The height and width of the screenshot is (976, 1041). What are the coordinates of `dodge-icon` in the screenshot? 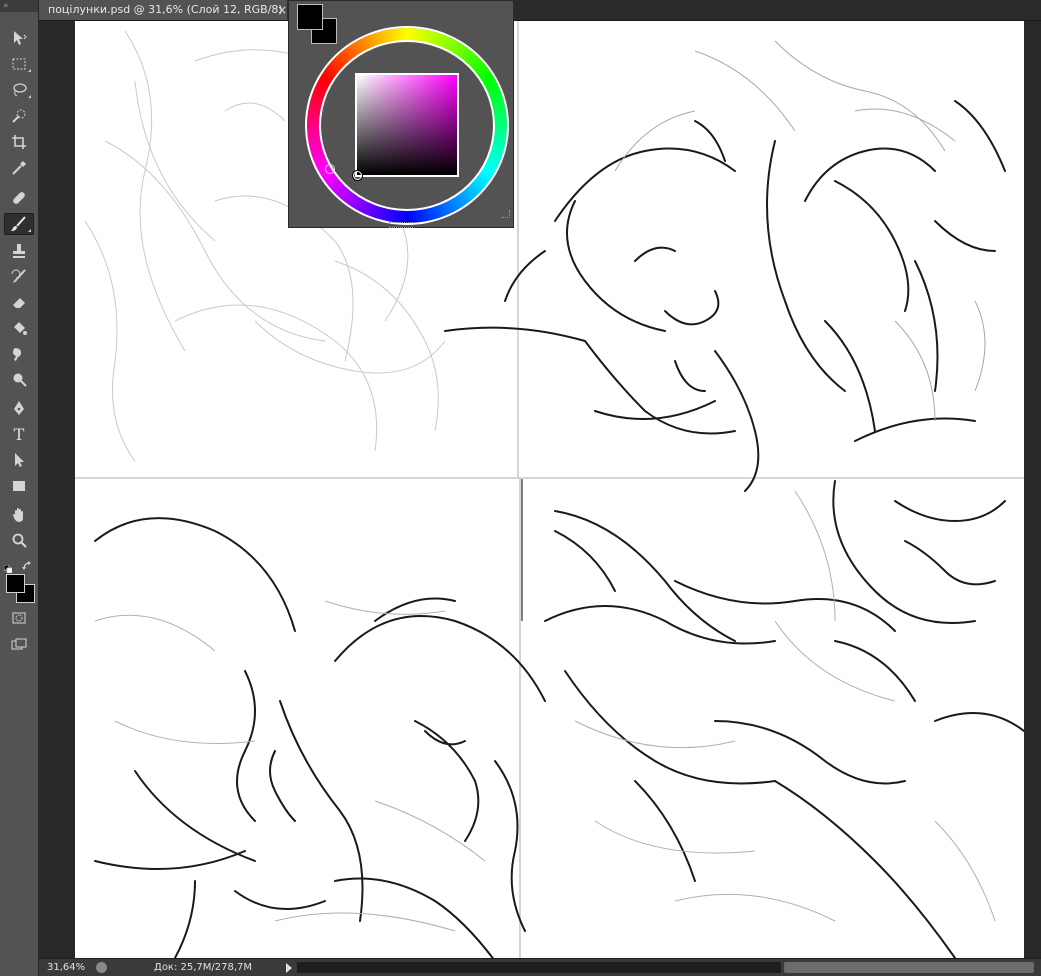 It's located at (20, 380).